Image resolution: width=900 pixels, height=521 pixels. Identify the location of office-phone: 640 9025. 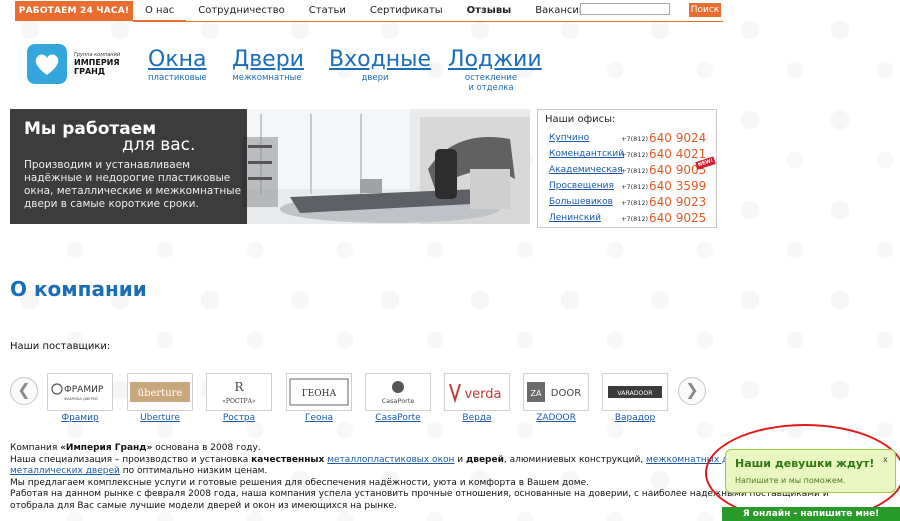
(678, 218).